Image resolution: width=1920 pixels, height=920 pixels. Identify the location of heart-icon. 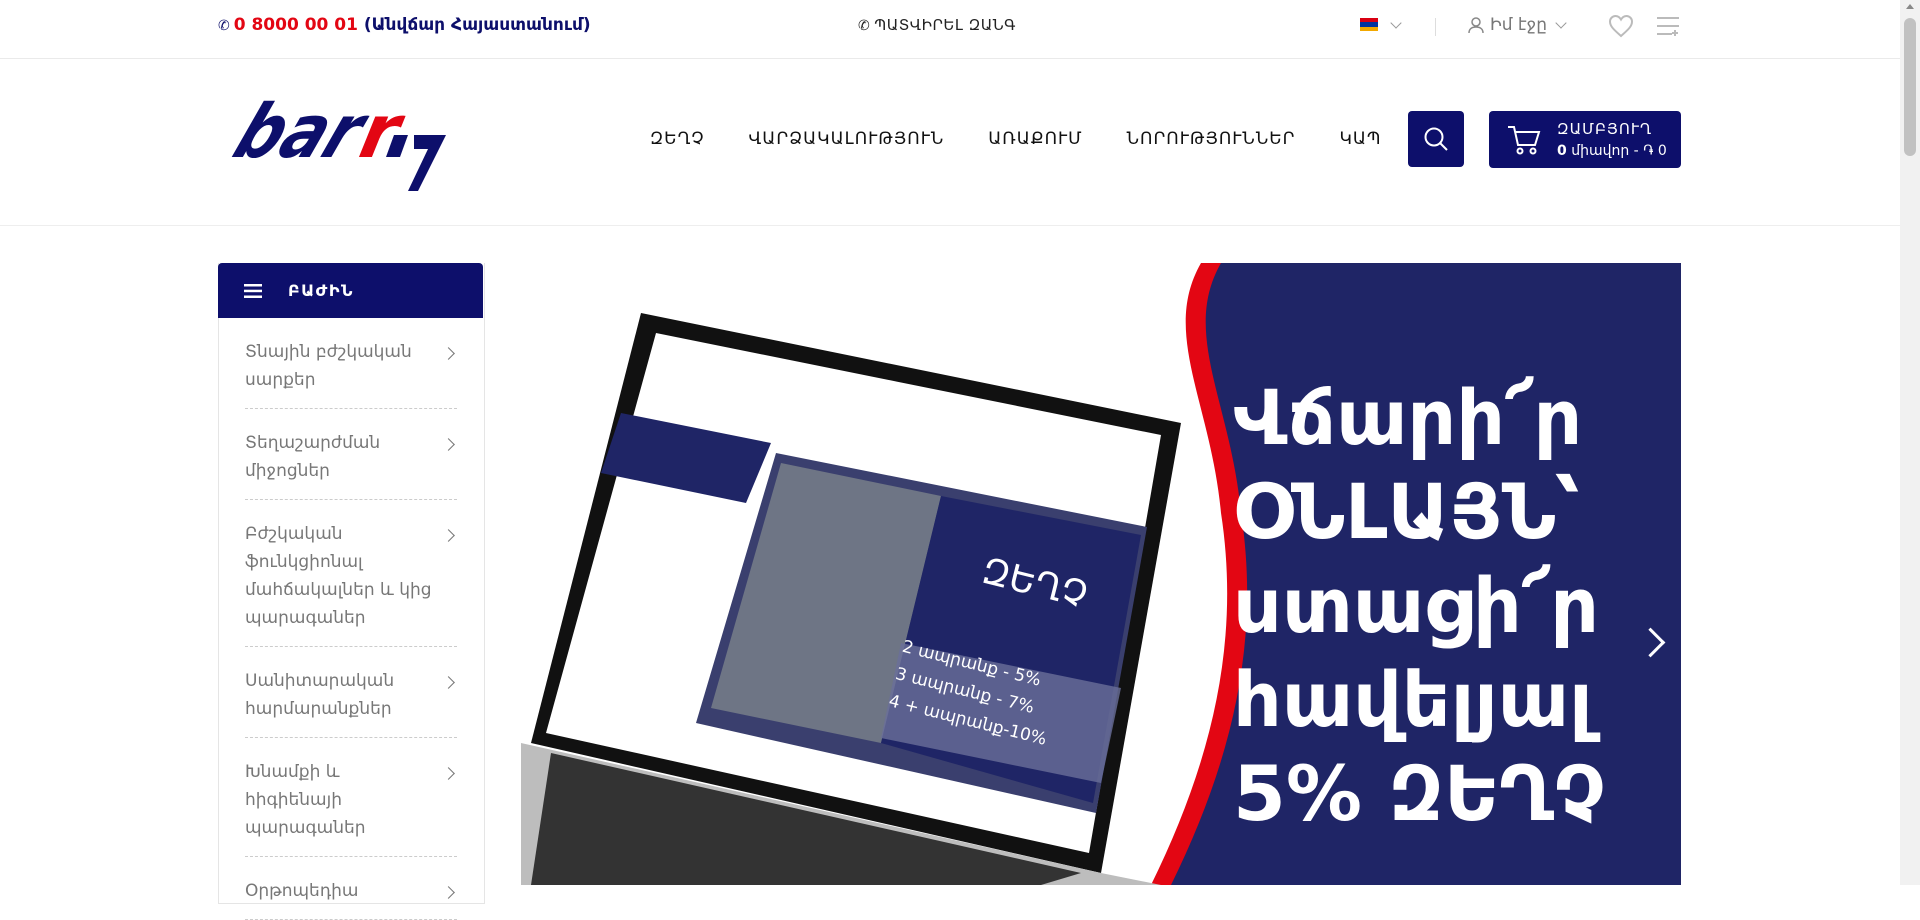
(1621, 26).